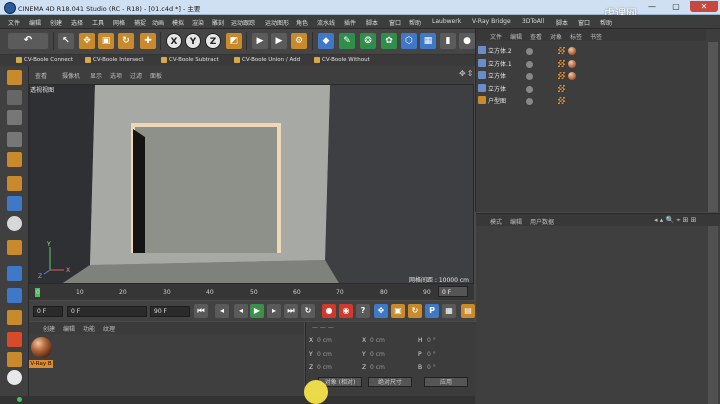  I want to click on light-icon: ●, so click(467, 41).